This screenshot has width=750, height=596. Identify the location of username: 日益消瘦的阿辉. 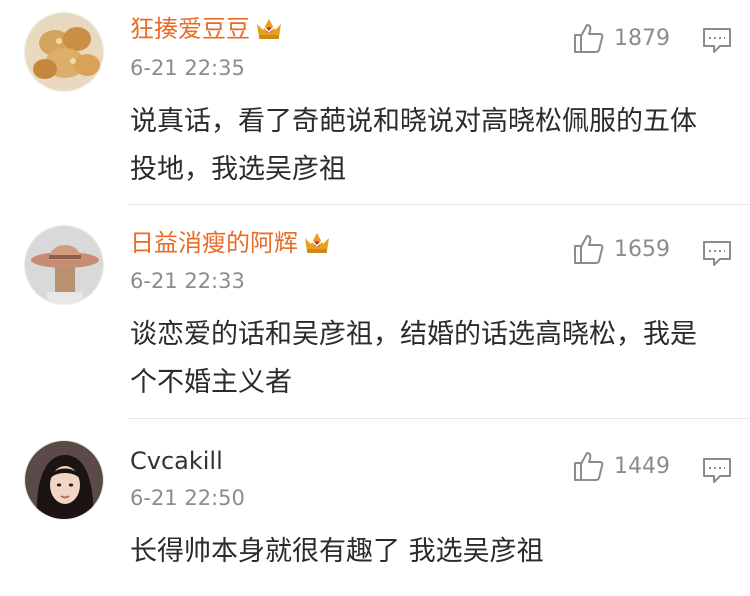
(231, 243).